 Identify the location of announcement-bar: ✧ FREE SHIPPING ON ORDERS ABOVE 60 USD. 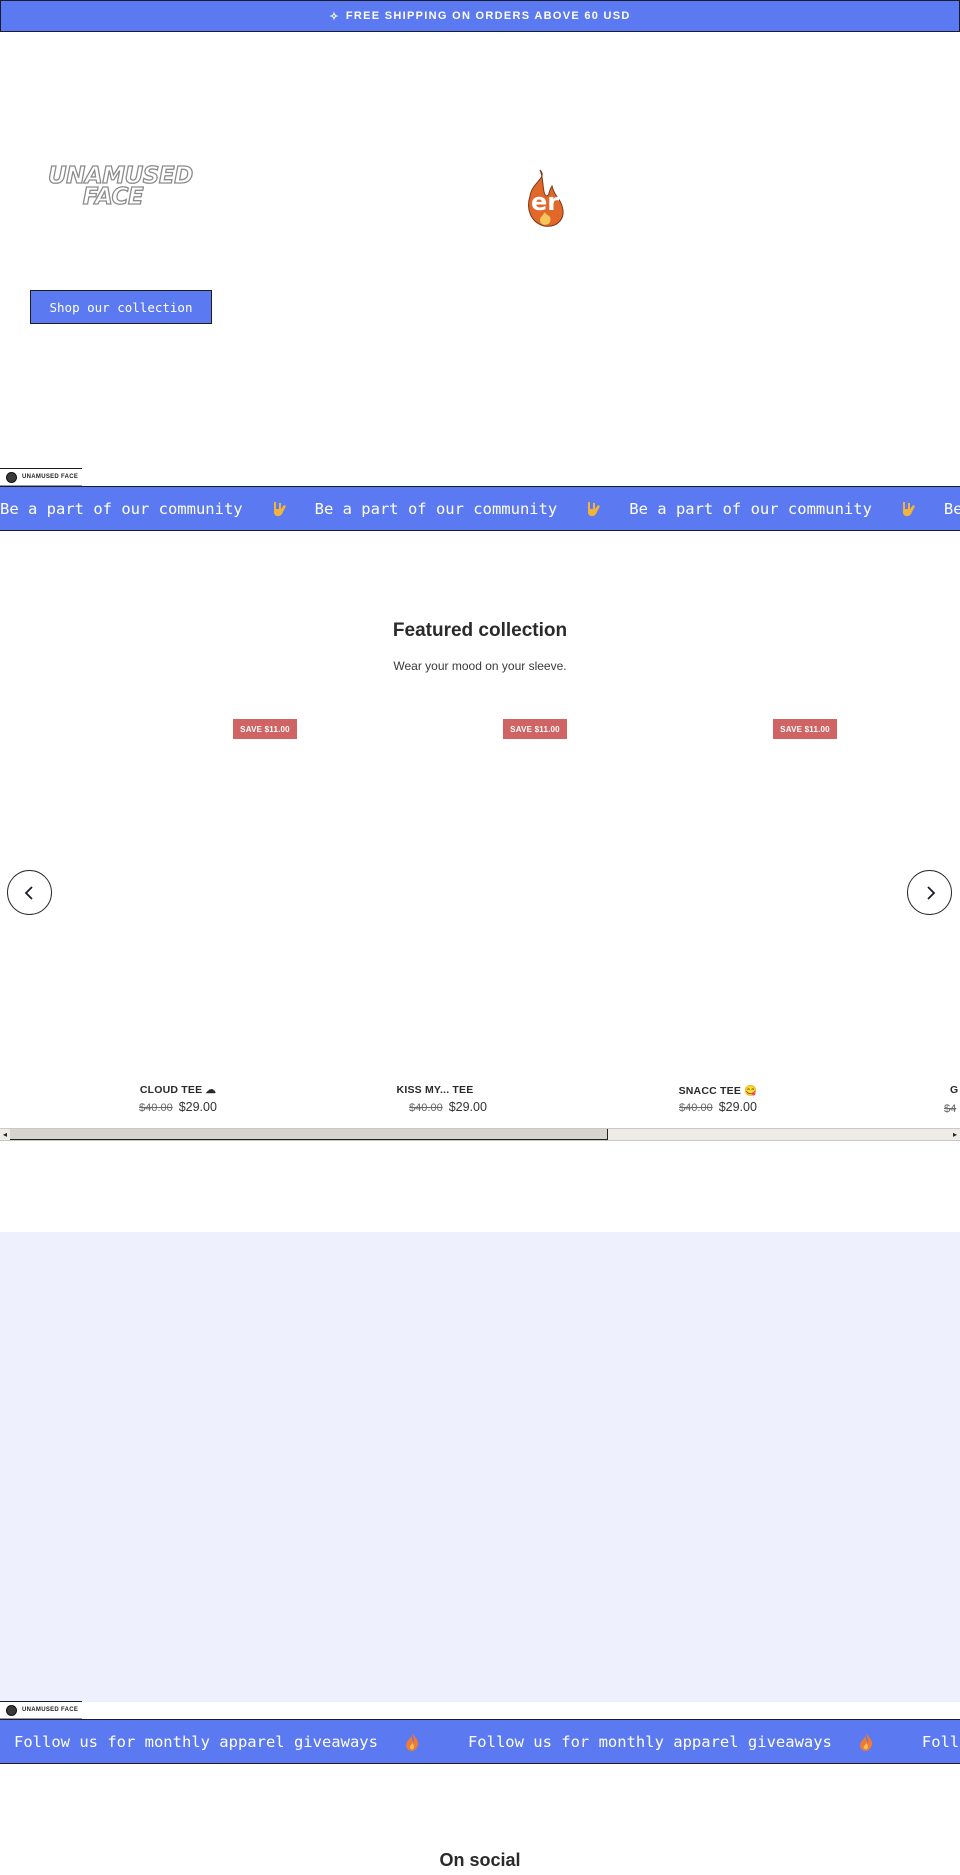
(480, 16).